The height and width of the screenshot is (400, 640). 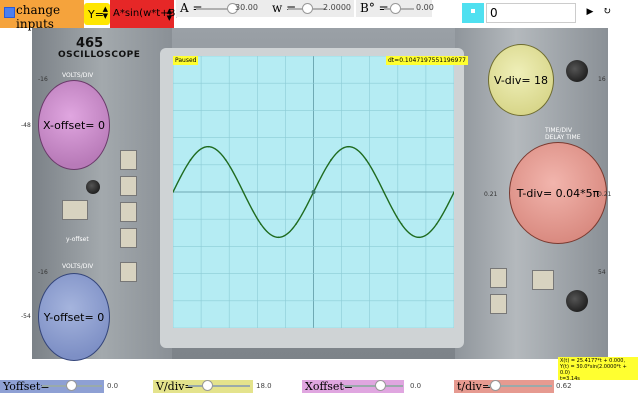 What do you see at coordinates (531, 13) in the screenshot?
I see `number-input: 0` at bounding box center [531, 13].